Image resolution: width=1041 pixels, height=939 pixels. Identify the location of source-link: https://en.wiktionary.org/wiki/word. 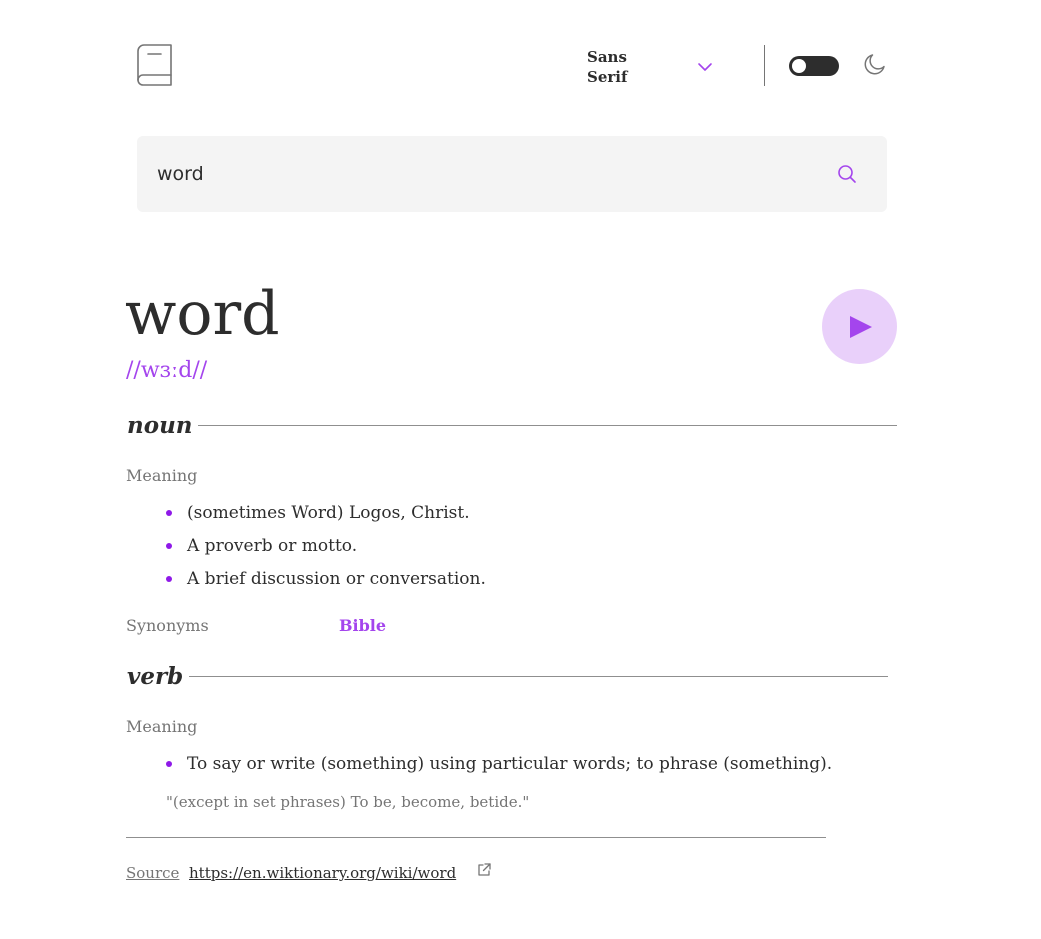
(322, 873).